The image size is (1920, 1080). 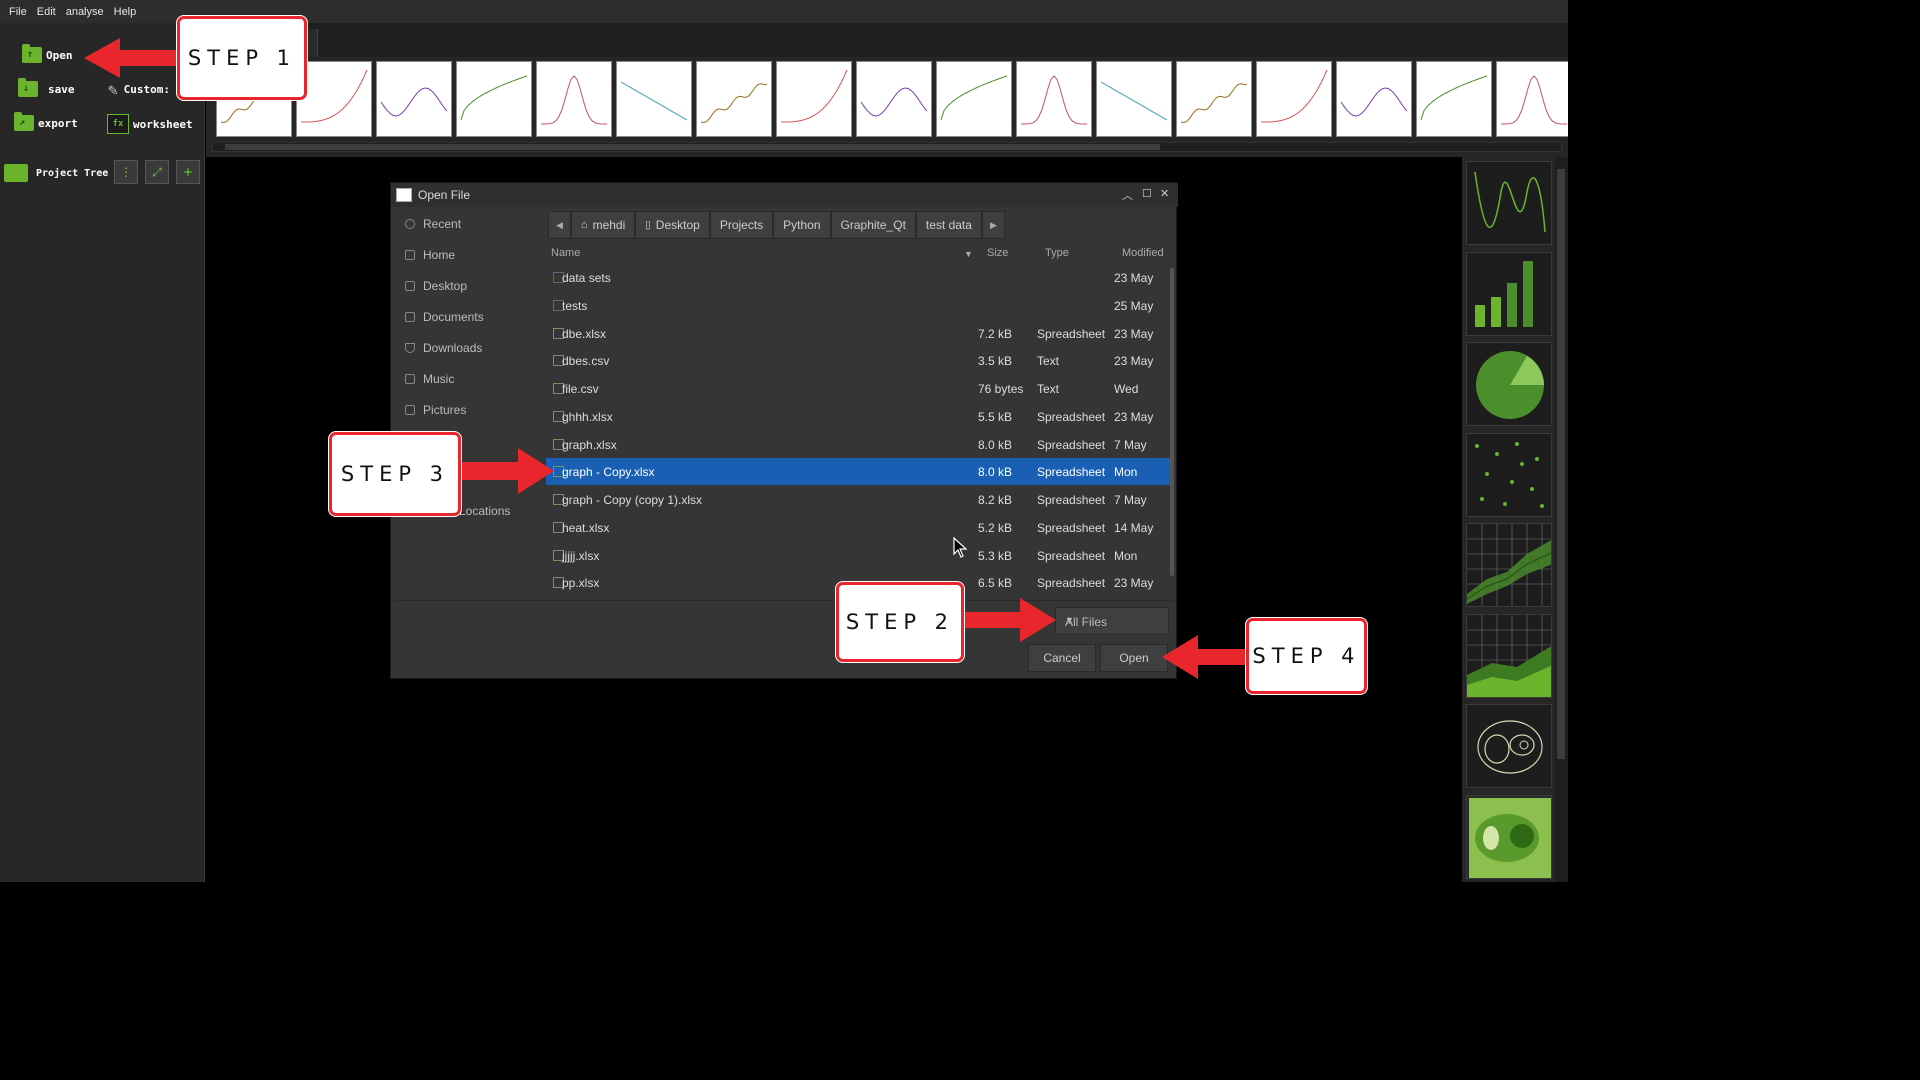 I want to click on pie-chart-icon, so click(x=1509, y=384).